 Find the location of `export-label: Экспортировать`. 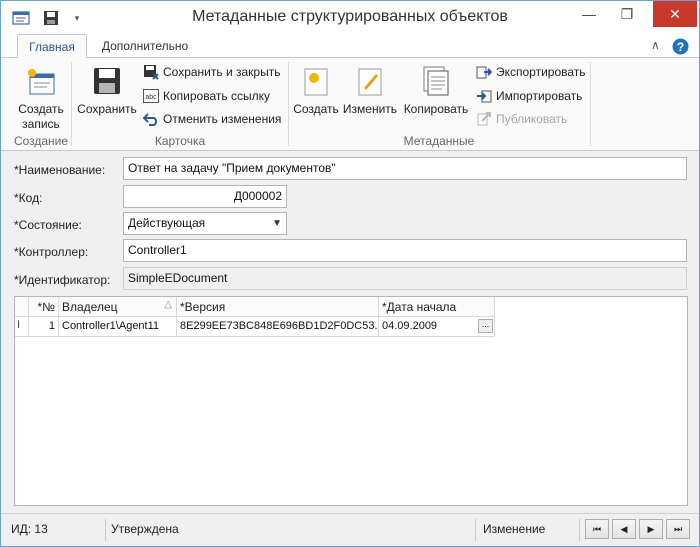

export-label: Экспортировать is located at coordinates (541, 72).